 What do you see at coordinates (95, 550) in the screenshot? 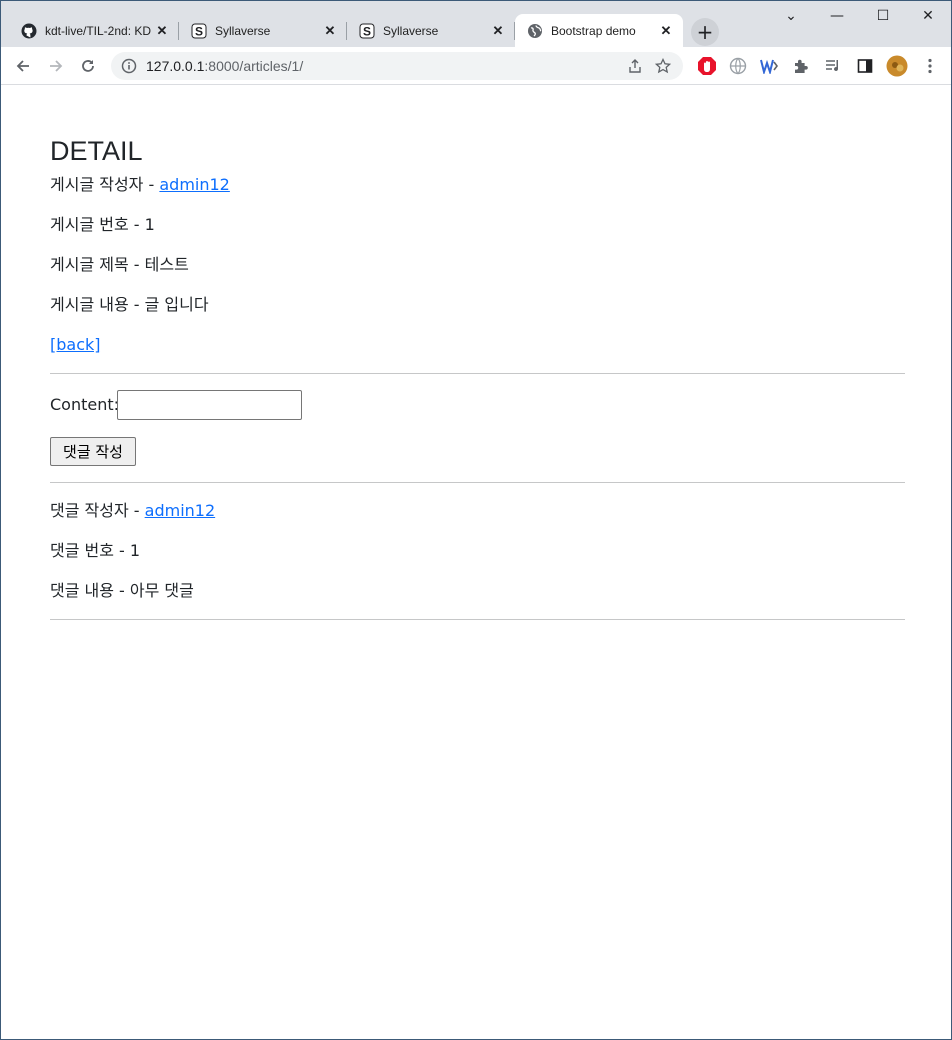
I see `comment-number: 댓글 번호 - 1` at bounding box center [95, 550].